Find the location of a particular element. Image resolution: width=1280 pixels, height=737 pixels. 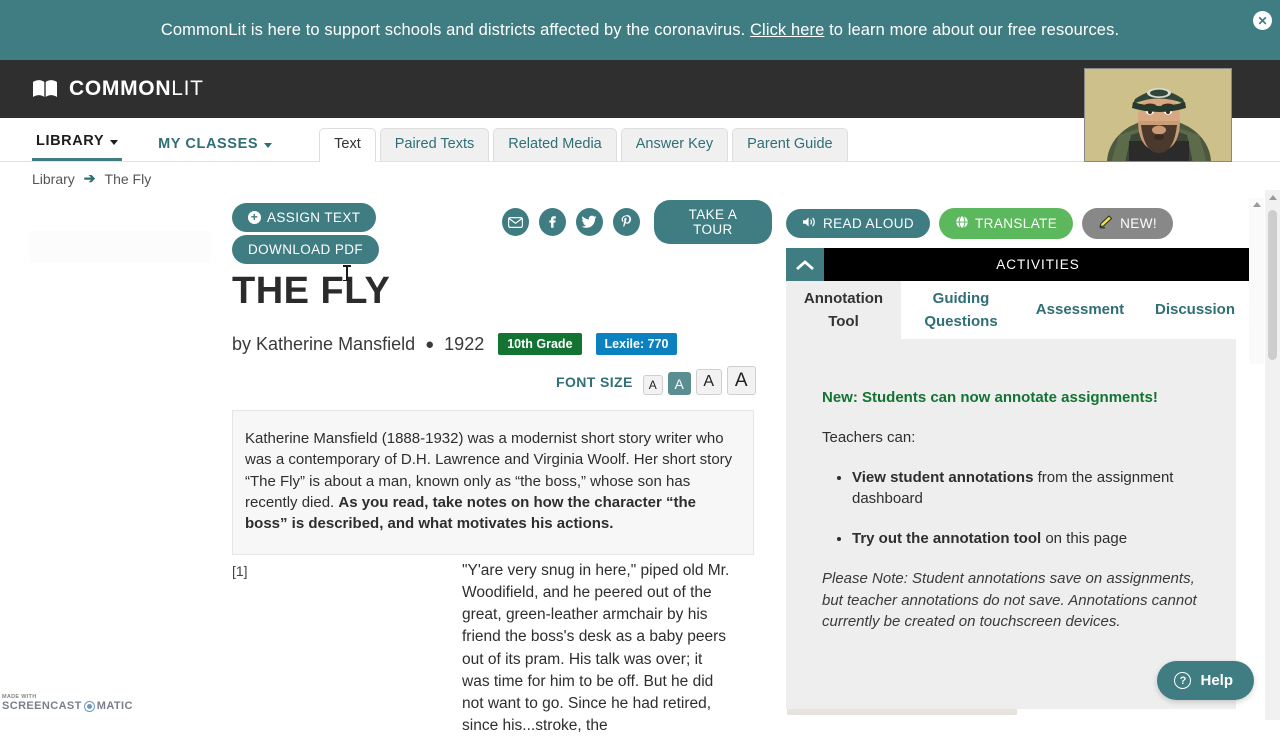

breadcrumb-library: Library is located at coordinates (53, 179).